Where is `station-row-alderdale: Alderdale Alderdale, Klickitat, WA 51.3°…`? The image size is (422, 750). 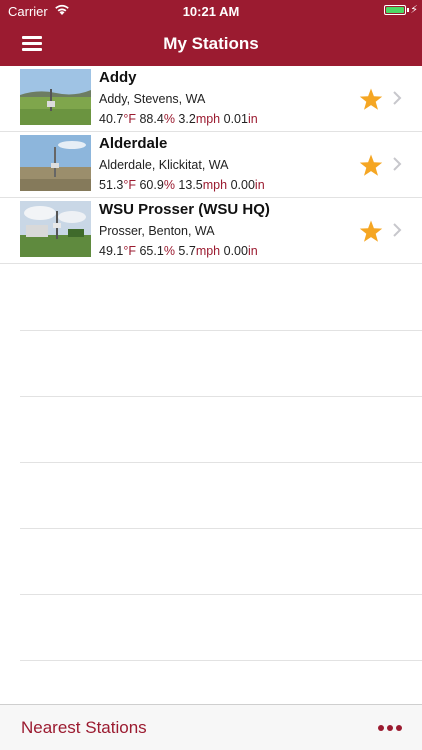
station-row-alderdale: Alderdale Alderdale, Klickitat, WA 51.3°… is located at coordinates (211, 165).